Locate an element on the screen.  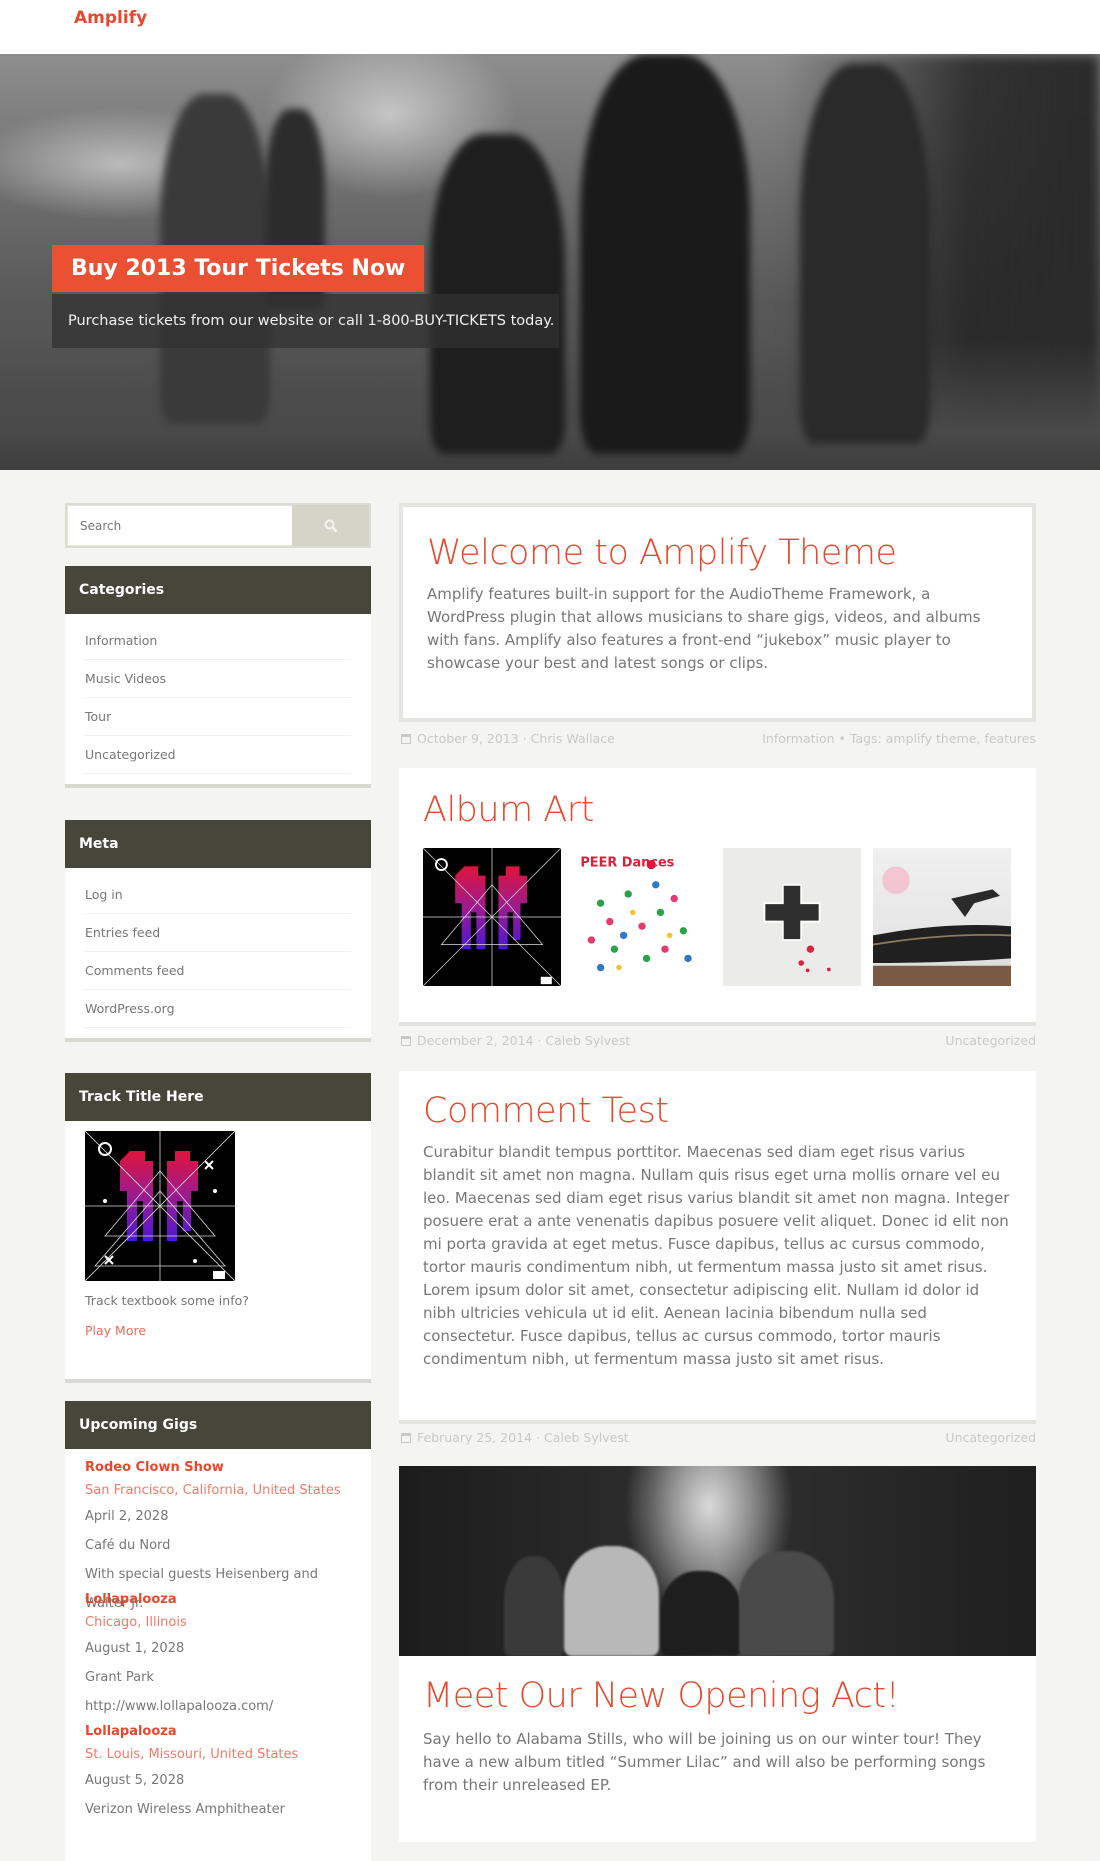
track-body: Track textbook some info? Play More is located at coordinates (218, 1238).